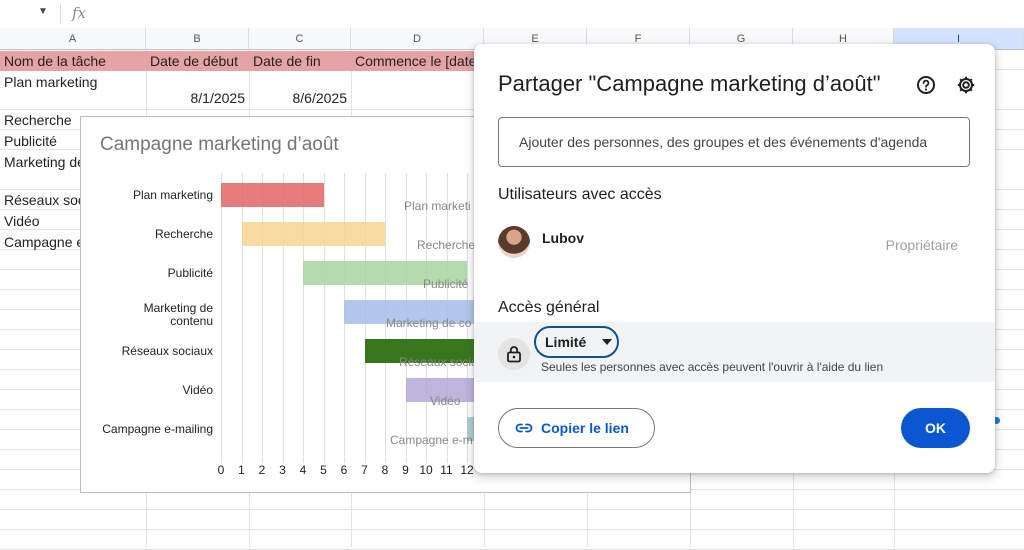  What do you see at coordinates (512, 14) in the screenshot?
I see `formula-bar: ▼ fx` at bounding box center [512, 14].